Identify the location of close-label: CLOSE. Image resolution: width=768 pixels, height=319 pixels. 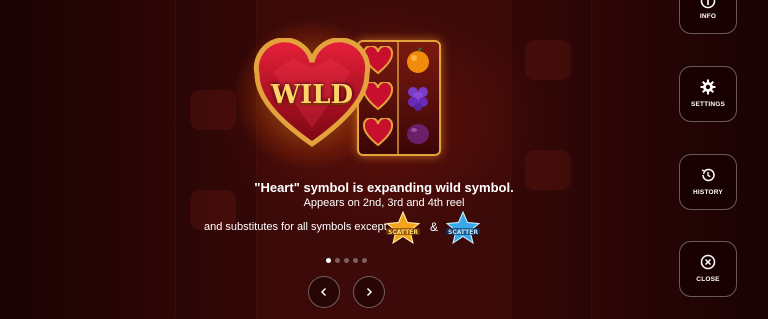
(708, 279).